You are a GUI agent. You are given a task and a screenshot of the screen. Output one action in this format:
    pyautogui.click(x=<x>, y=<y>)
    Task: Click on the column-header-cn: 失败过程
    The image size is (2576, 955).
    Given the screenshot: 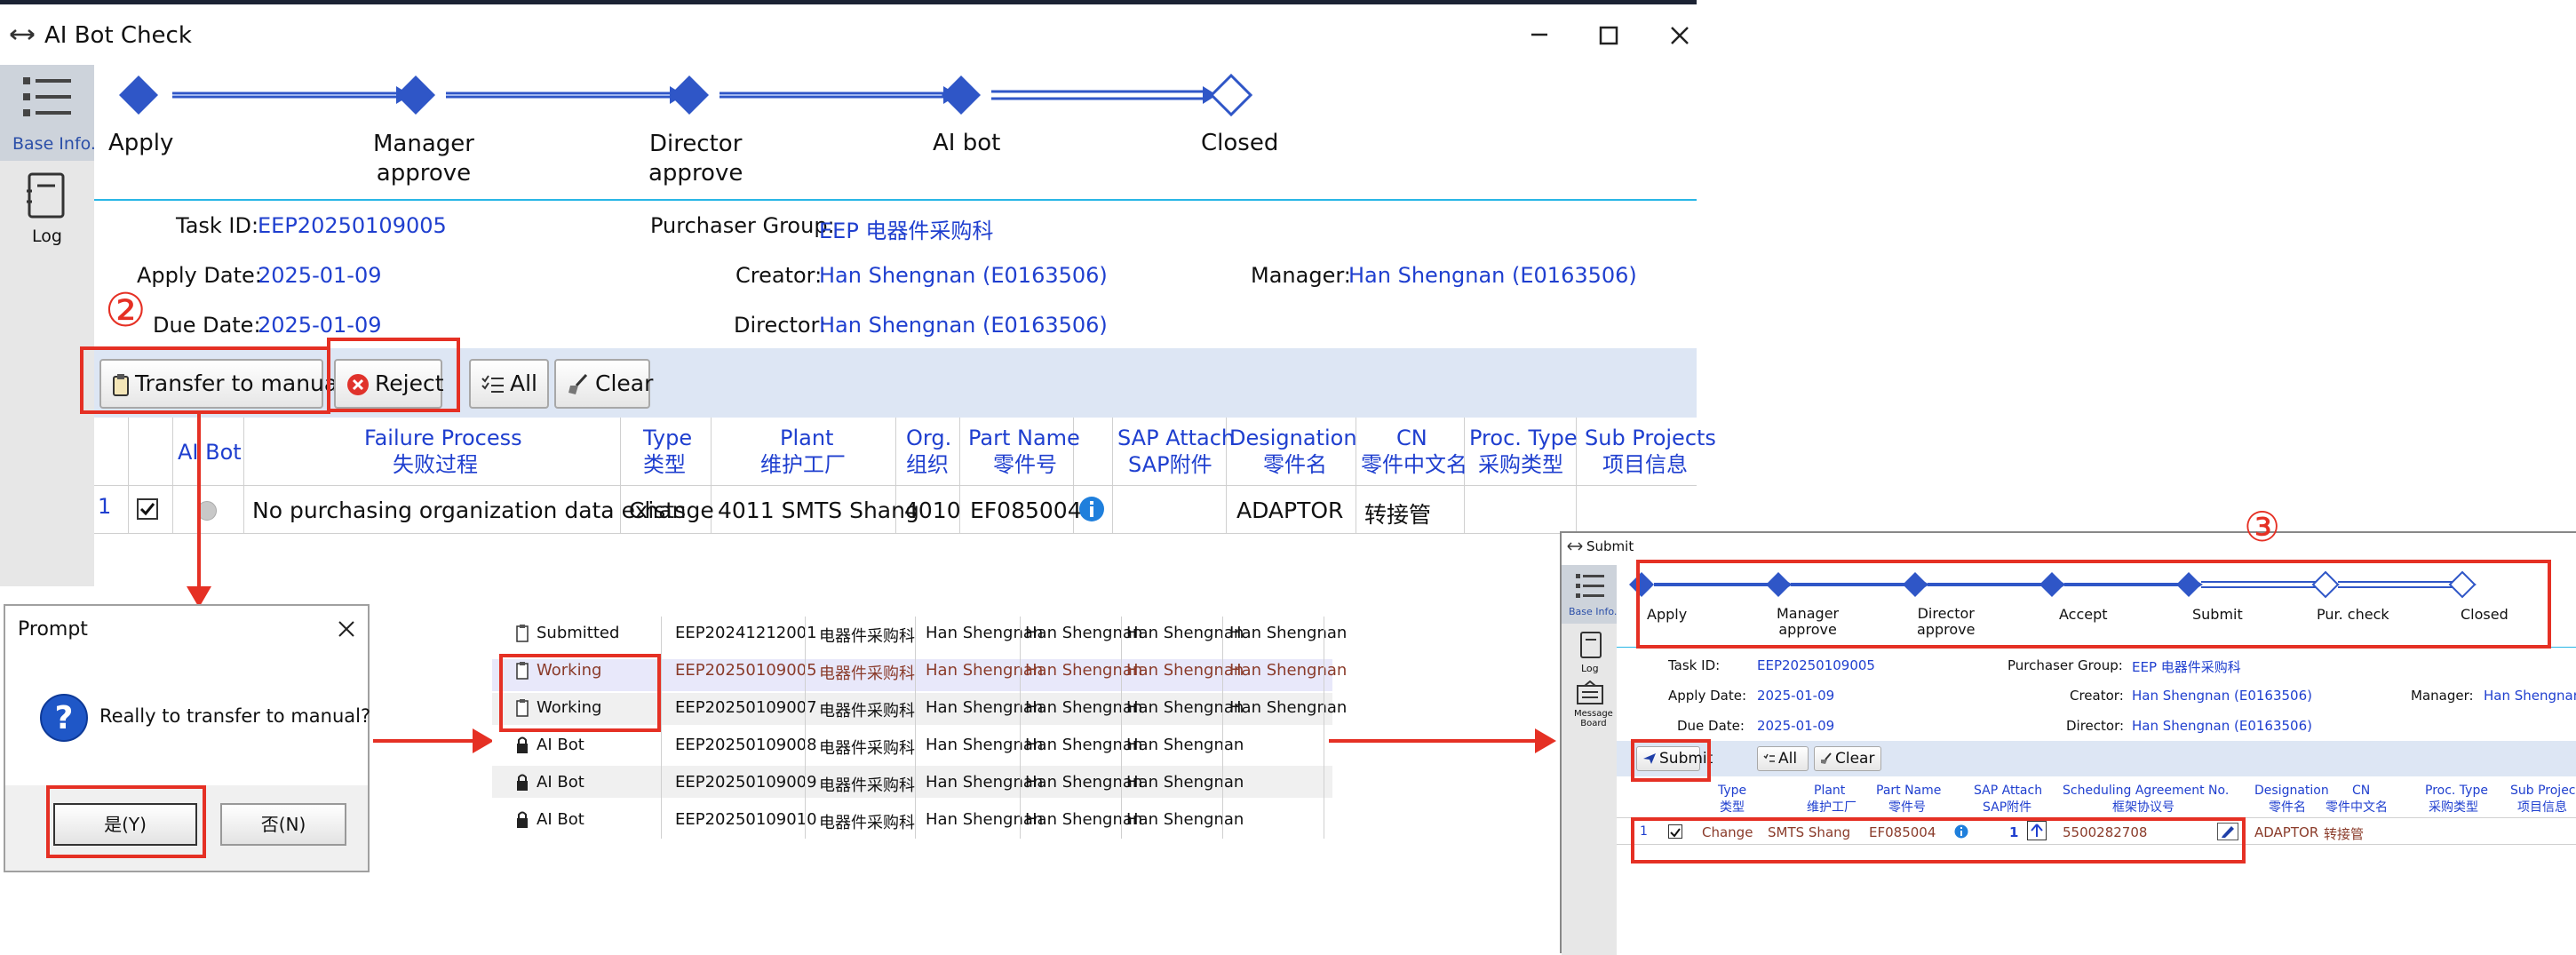 What is the action you would take?
    pyautogui.click(x=435, y=464)
    